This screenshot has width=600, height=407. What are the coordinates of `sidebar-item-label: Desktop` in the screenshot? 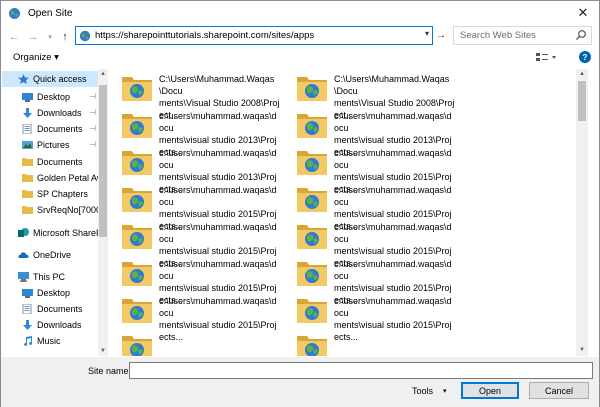 It's located at (54, 293).